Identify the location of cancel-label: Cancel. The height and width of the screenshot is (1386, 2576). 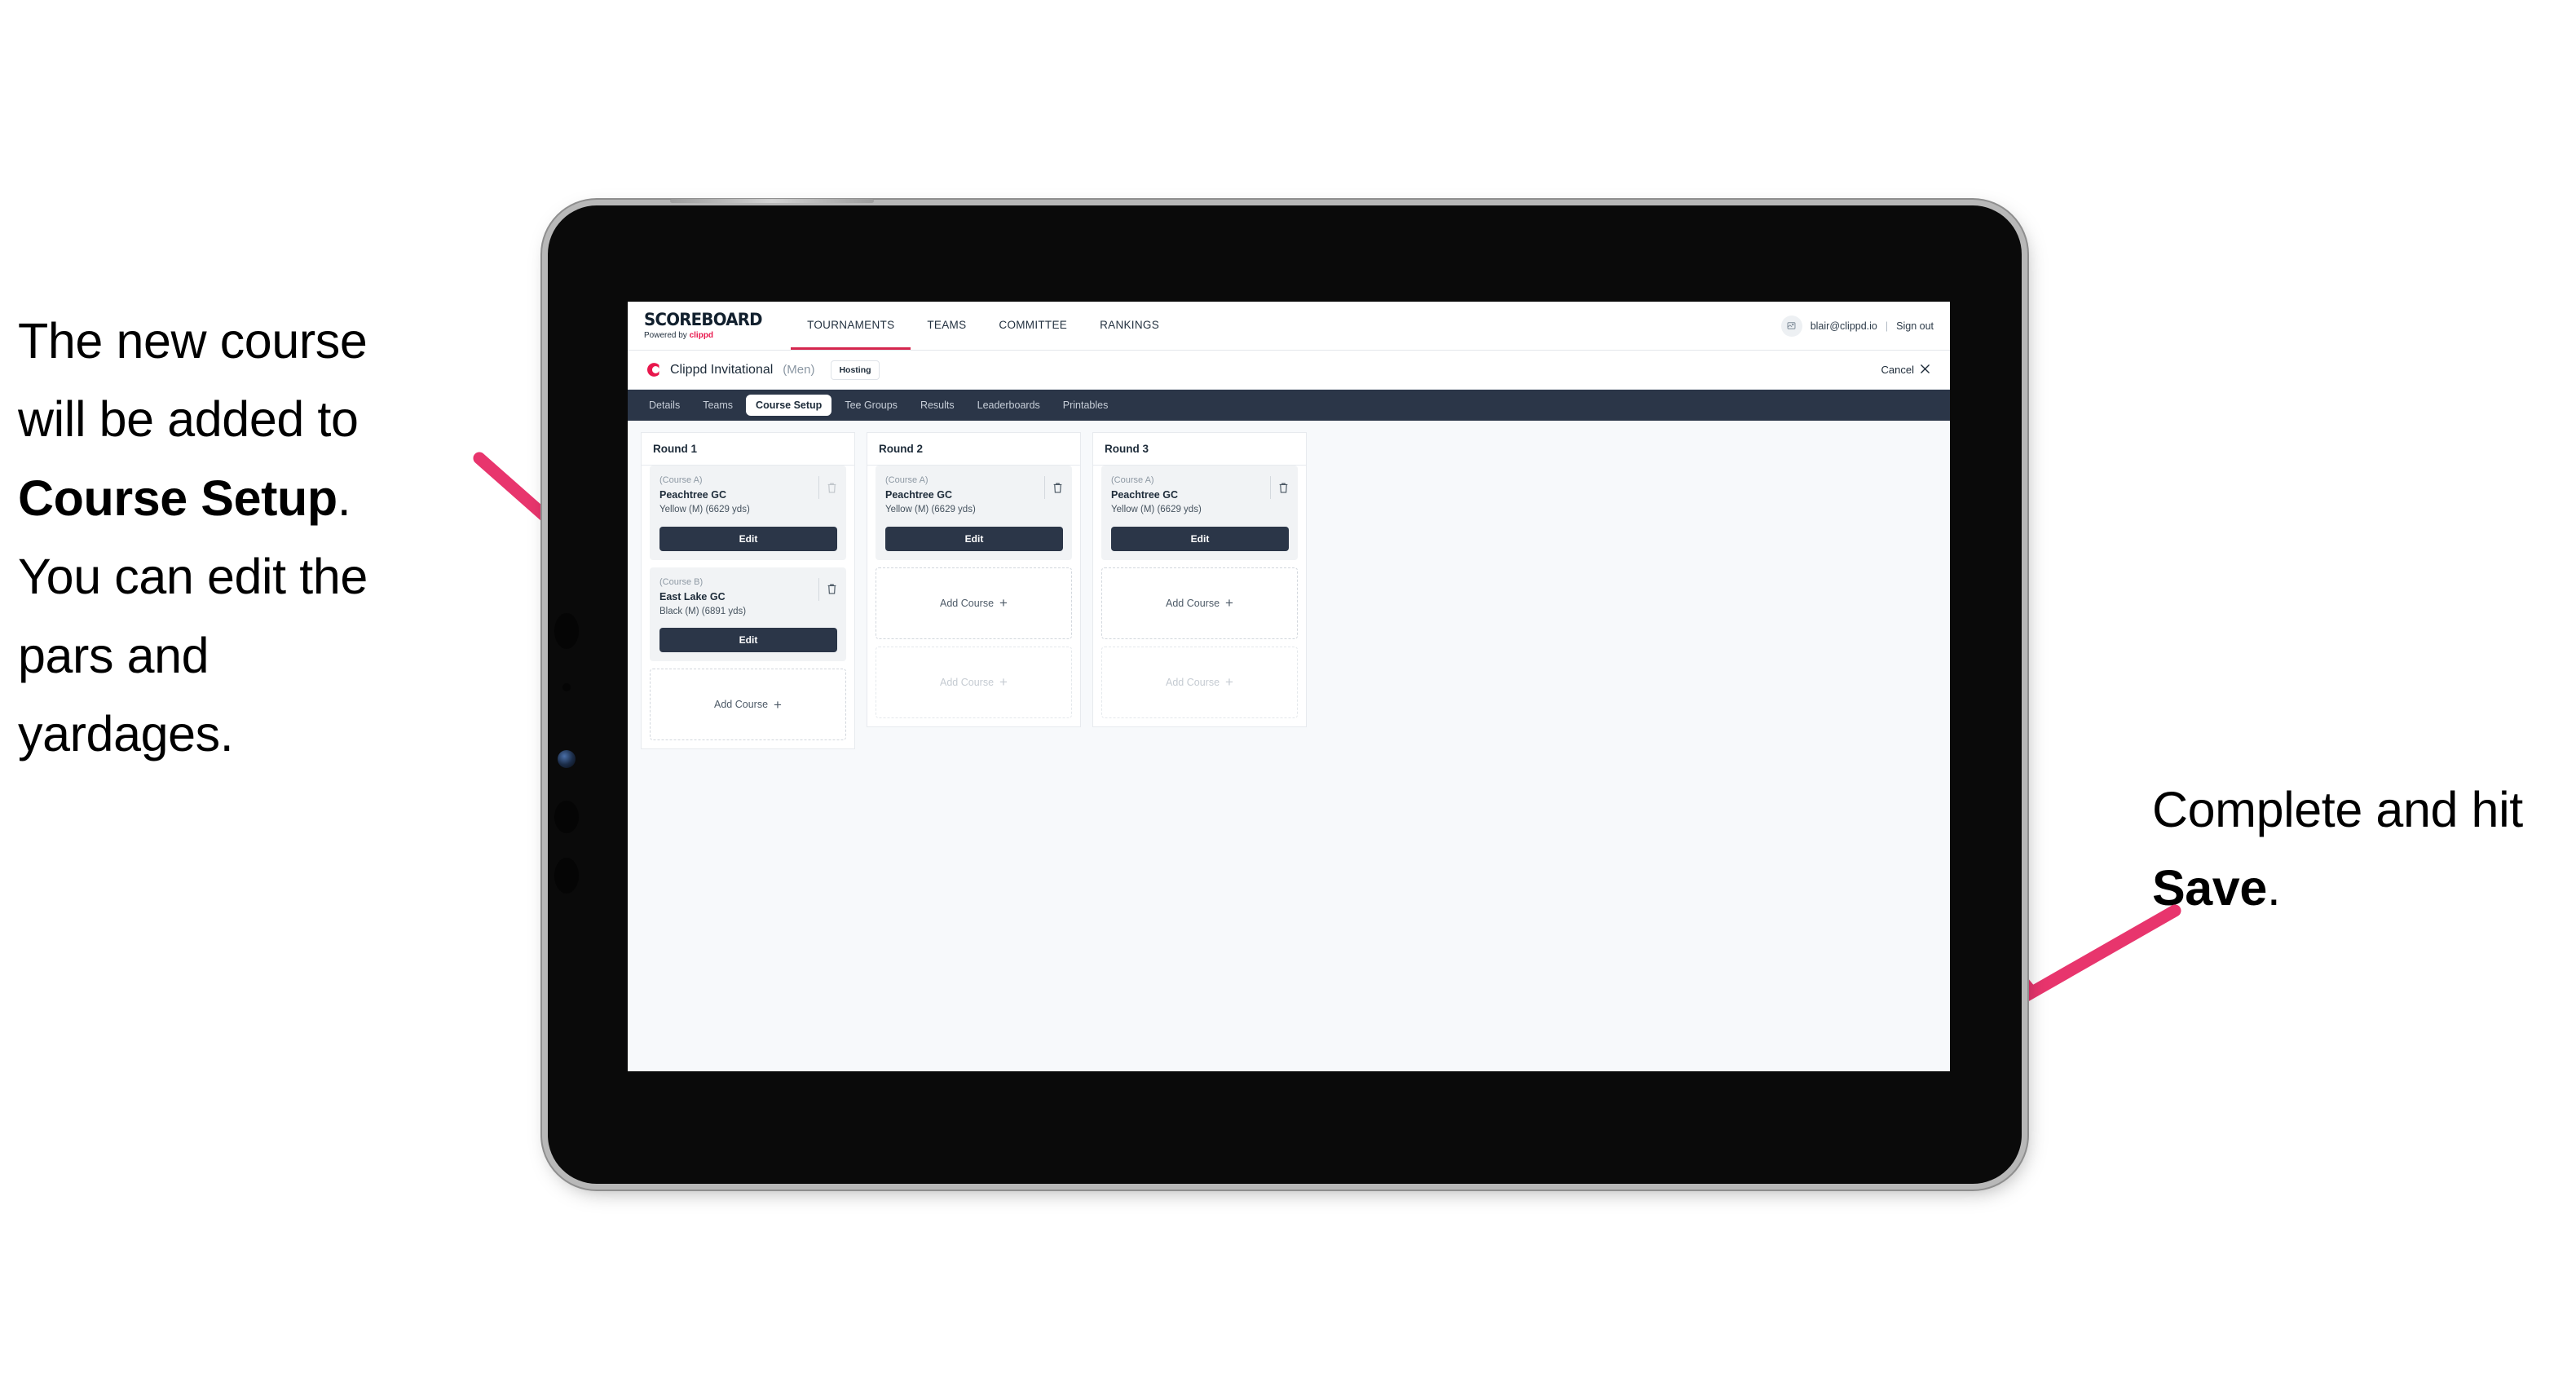
(1897, 370).